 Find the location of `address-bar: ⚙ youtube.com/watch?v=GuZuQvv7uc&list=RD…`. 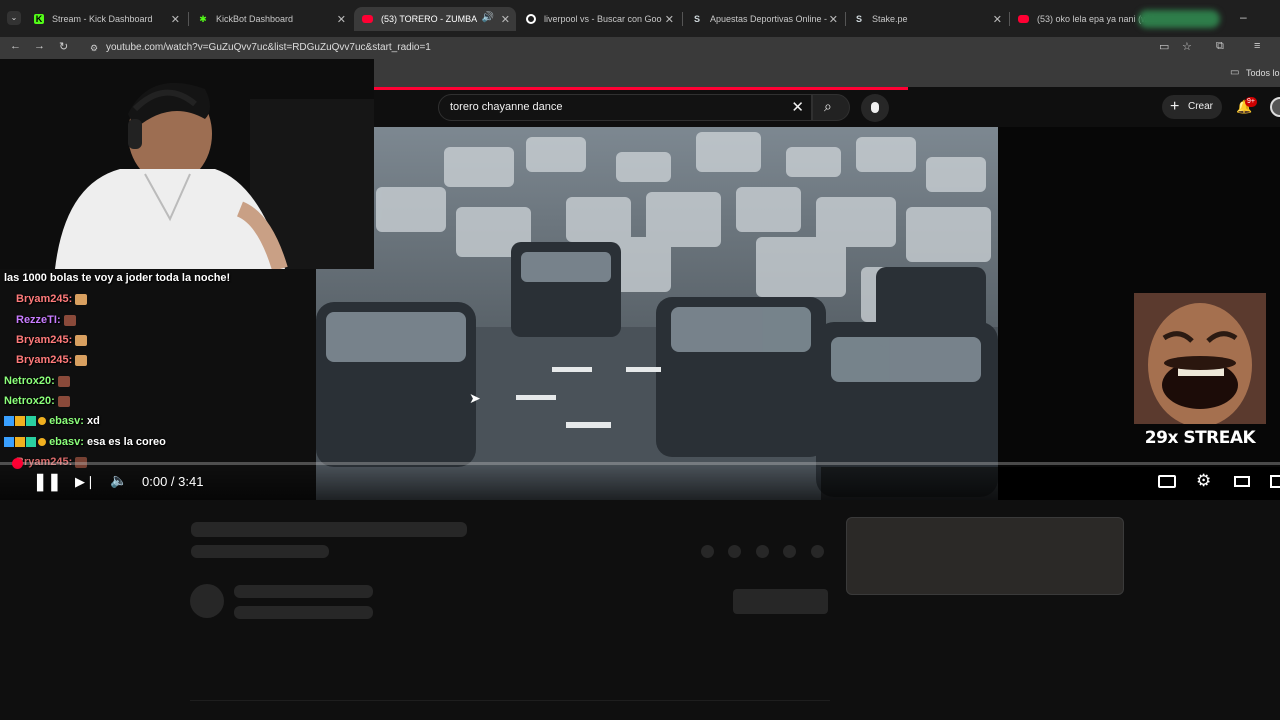

address-bar: ⚙ youtube.com/watch?v=GuZuQvv7uc&list=RD… is located at coordinates (649, 48).